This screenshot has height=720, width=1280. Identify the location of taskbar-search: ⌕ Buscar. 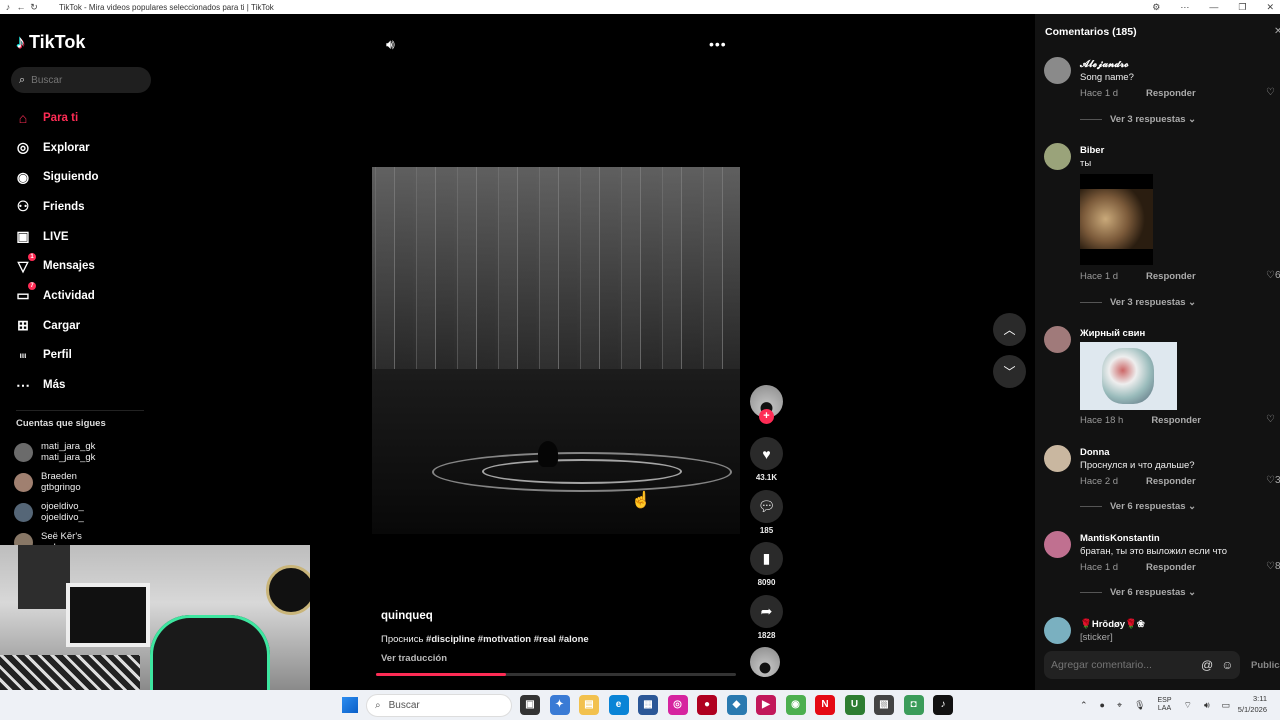
(439, 705).